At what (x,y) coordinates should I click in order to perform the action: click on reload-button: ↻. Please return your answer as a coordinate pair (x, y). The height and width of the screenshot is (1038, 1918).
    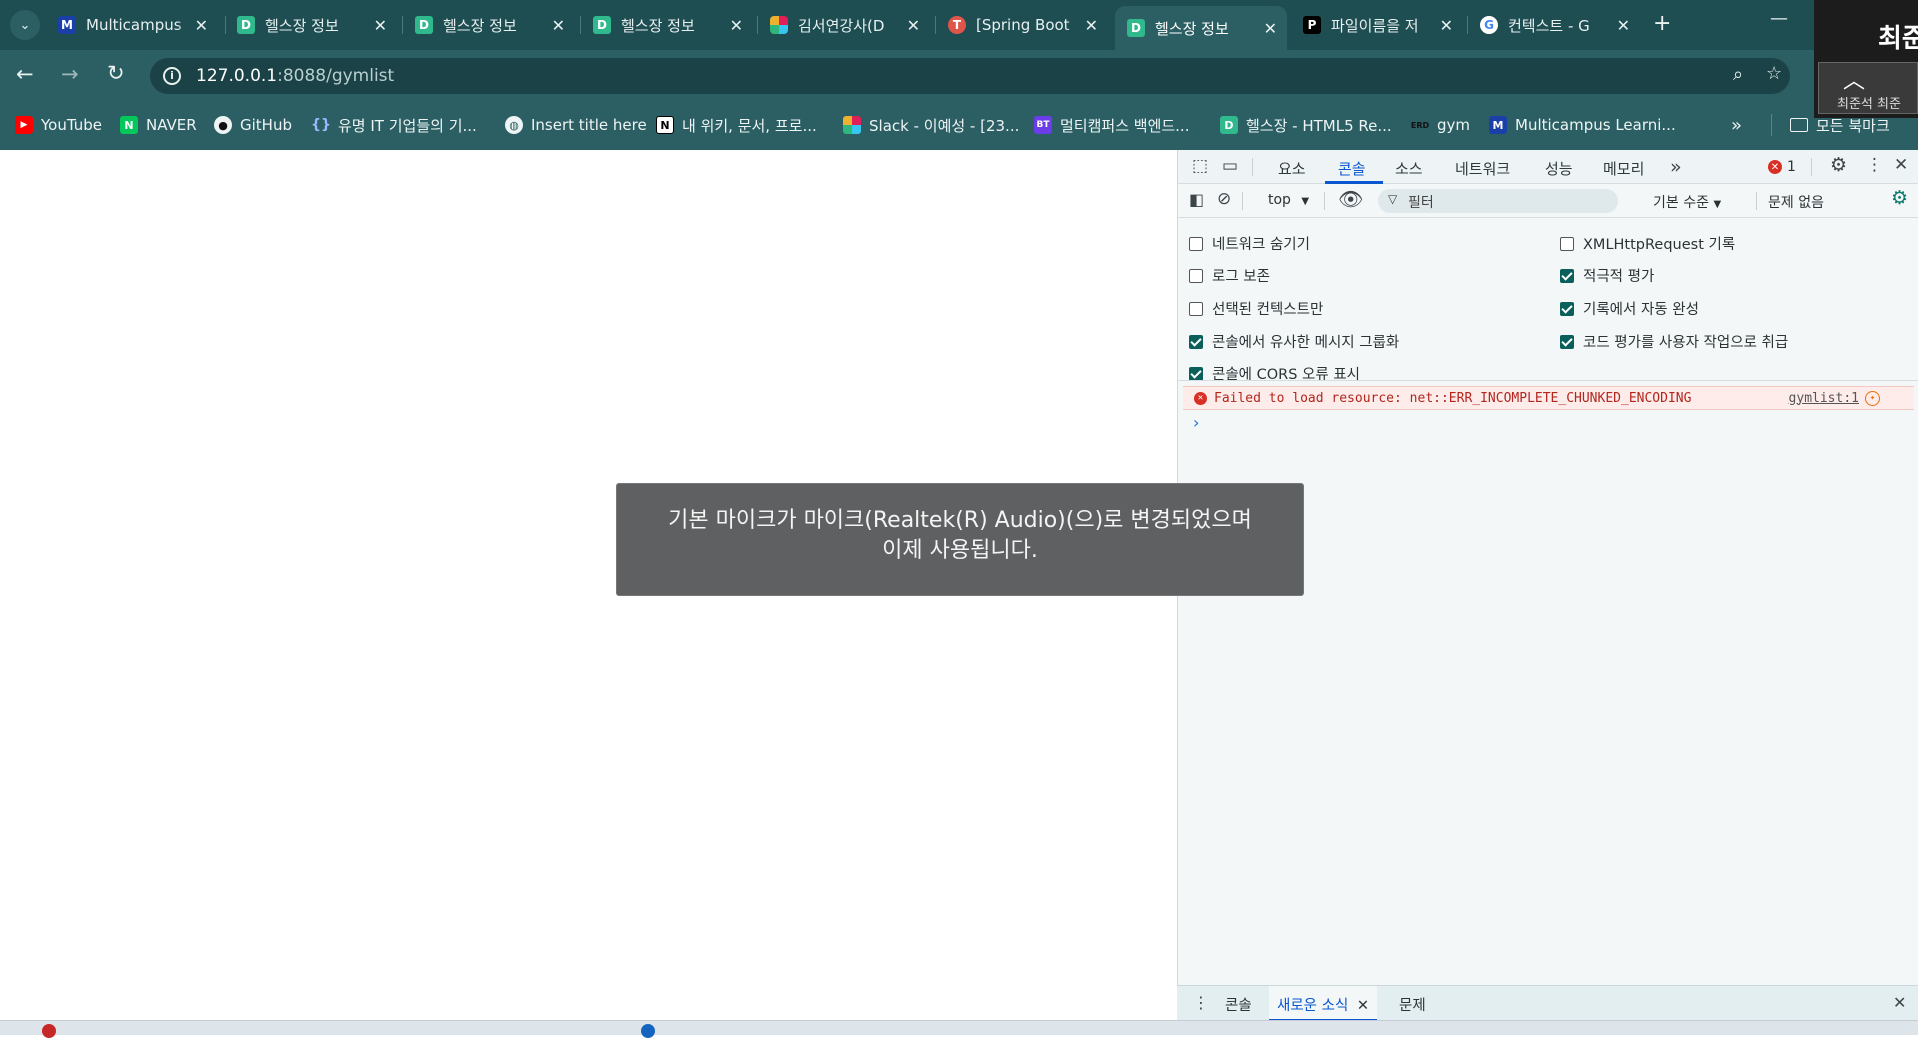
    Looking at the image, I should click on (116, 73).